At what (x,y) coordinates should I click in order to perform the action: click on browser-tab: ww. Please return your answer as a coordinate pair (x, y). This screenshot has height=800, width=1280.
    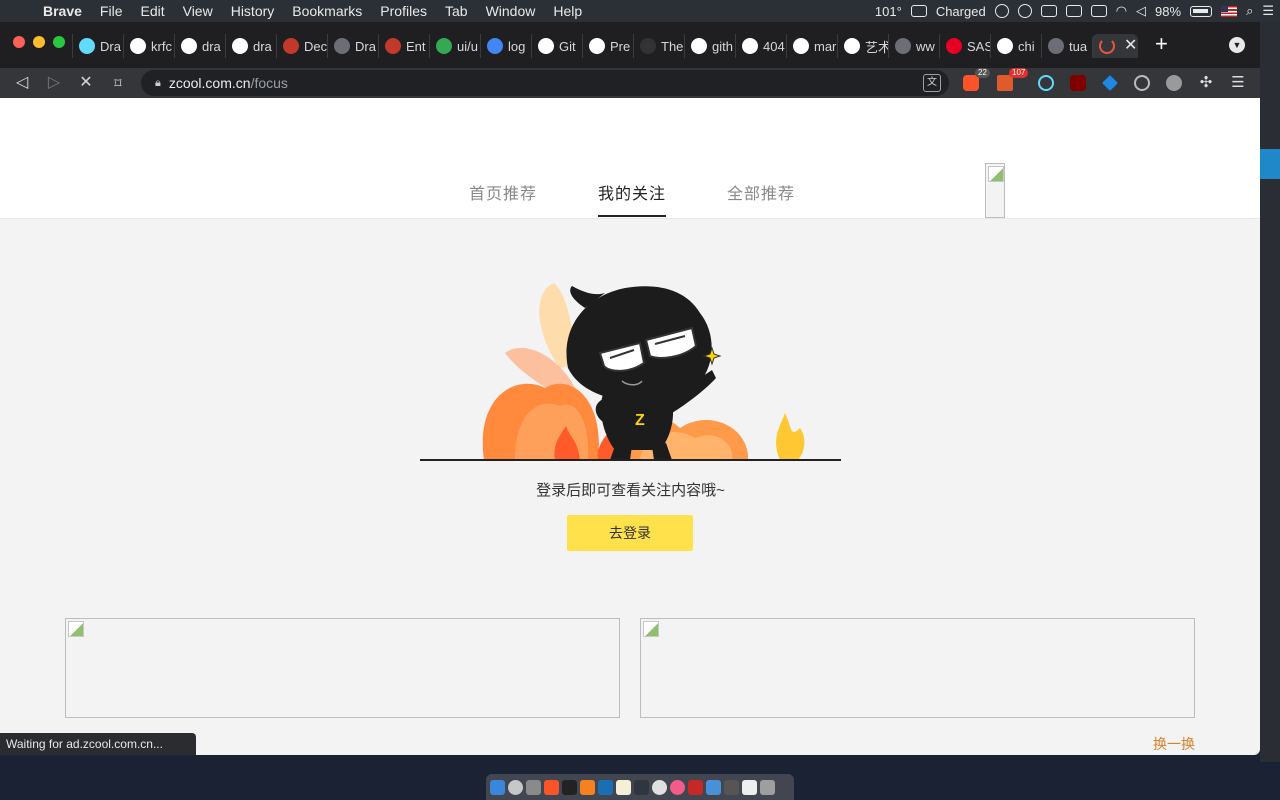
    Looking at the image, I should click on (913, 46).